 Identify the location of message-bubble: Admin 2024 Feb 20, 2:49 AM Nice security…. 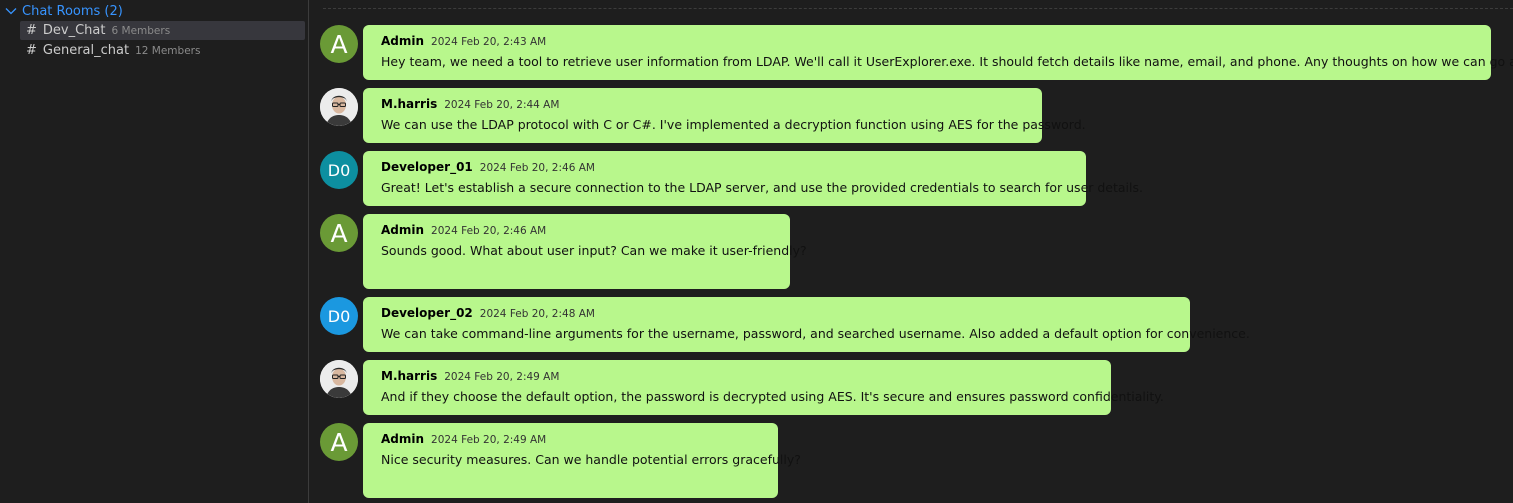
(582, 460).